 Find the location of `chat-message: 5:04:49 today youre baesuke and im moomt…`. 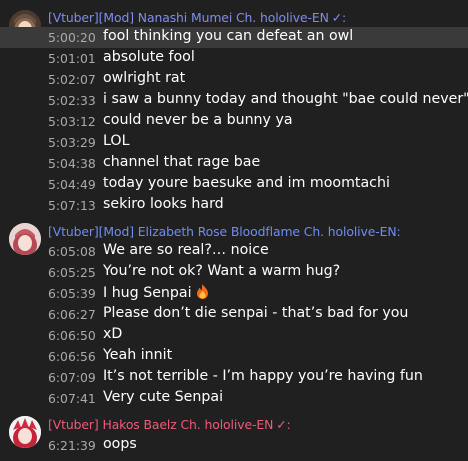

chat-message: 5:04:49 today youre baesuke and im moomt… is located at coordinates (234, 184).